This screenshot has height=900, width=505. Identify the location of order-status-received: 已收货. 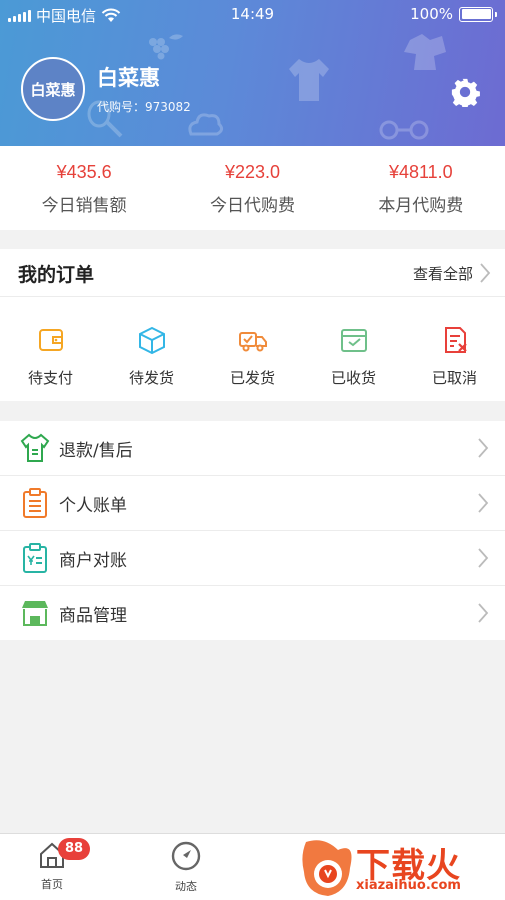
(353, 349).